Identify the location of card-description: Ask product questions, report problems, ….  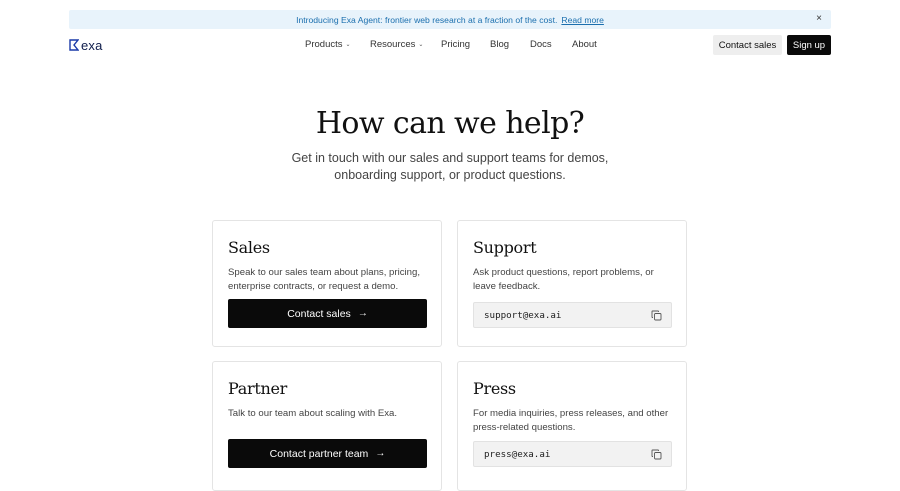
(563, 279).